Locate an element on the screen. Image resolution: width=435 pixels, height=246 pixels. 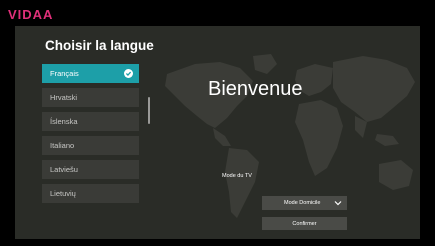
vidaa-logo: VIDAA is located at coordinates (31, 14).